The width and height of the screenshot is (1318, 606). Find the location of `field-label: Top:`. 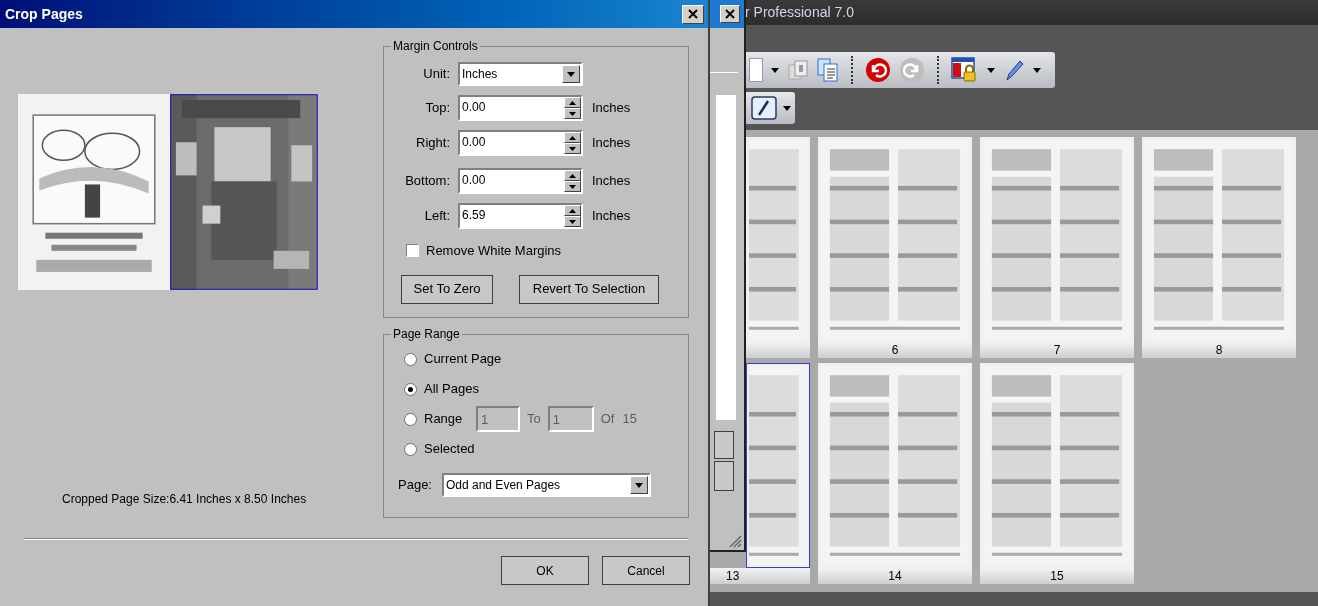

field-label: Top: is located at coordinates (437, 108).